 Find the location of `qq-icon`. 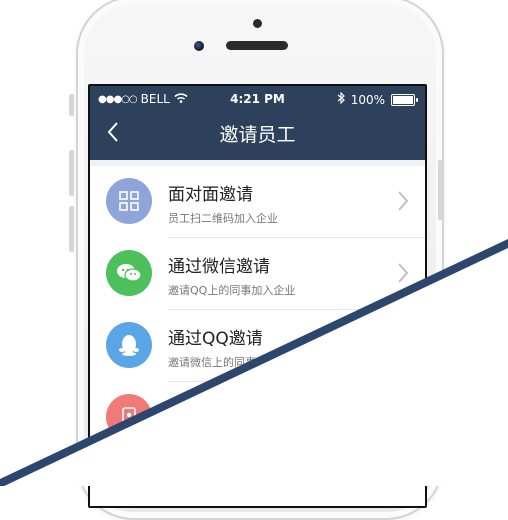

qq-icon is located at coordinates (129, 345).